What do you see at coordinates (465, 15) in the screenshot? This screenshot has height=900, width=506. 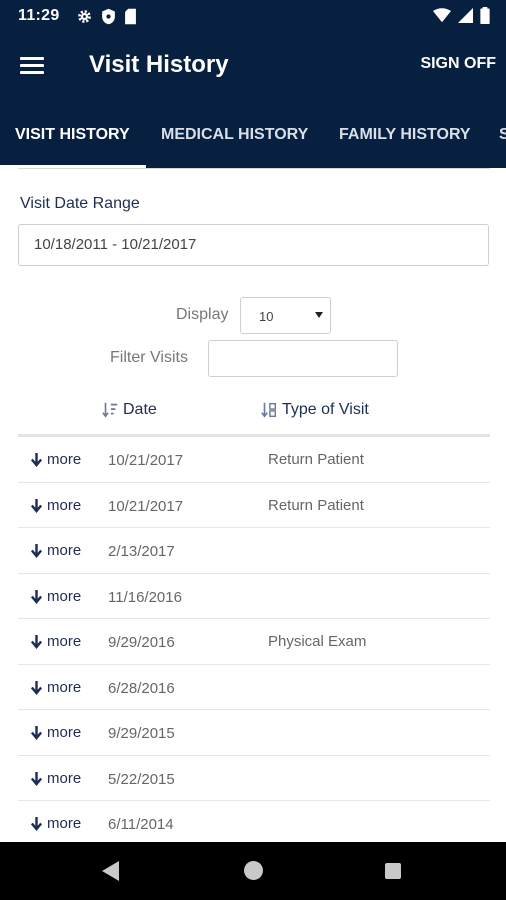 I see `signal-icon` at bounding box center [465, 15].